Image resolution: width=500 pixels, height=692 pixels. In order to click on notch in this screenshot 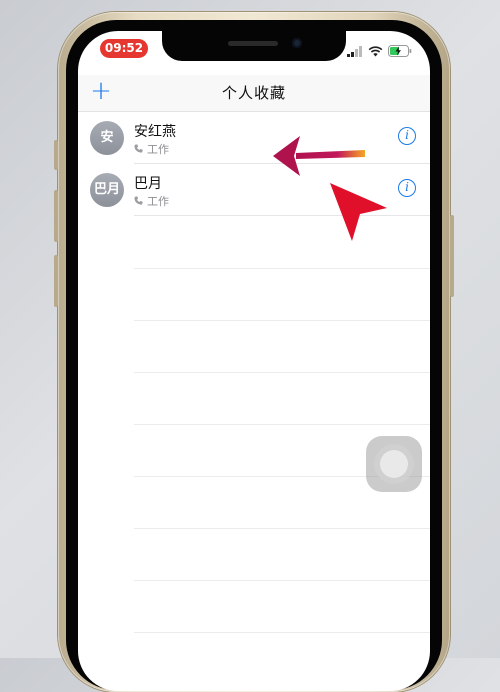, I will do `click(254, 46)`.